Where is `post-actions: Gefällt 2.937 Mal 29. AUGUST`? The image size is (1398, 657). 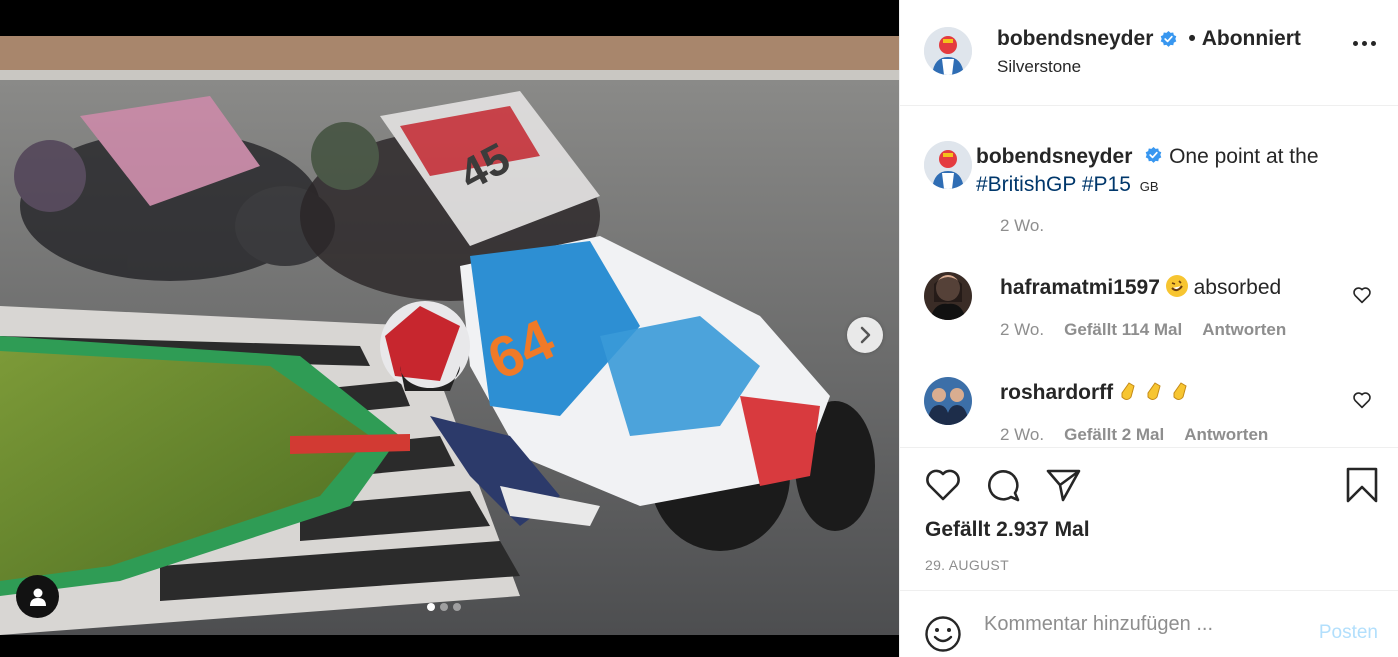 post-actions: Gefällt 2.937 Mal 29. AUGUST is located at coordinates (1149, 518).